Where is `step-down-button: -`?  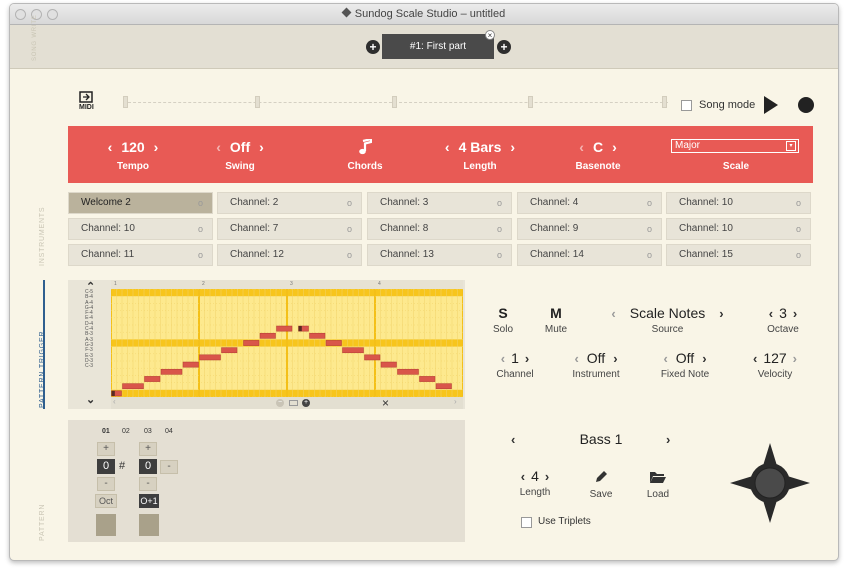 step-down-button: - is located at coordinates (148, 484).